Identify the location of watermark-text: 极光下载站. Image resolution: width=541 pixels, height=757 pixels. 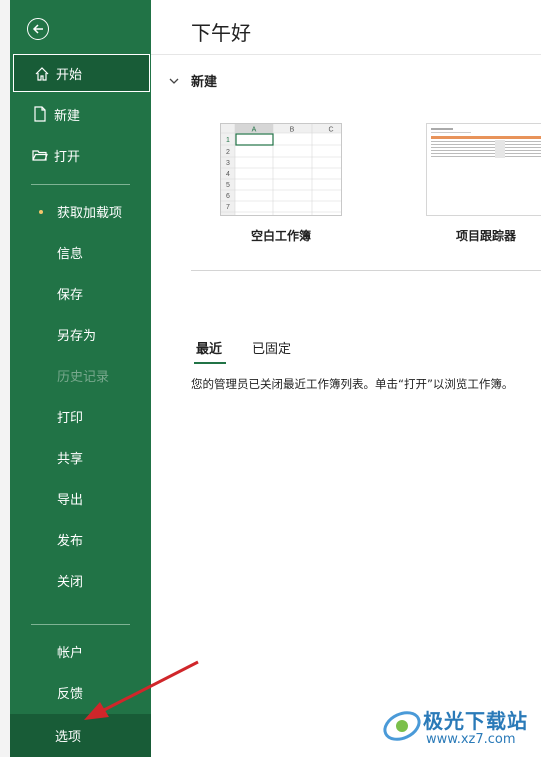
(475, 721).